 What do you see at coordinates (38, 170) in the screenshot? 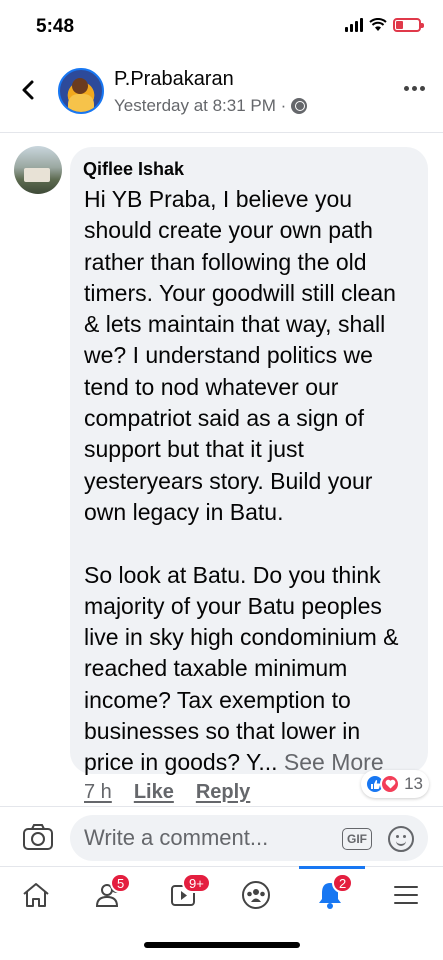
I see `commenter-avatar` at bounding box center [38, 170].